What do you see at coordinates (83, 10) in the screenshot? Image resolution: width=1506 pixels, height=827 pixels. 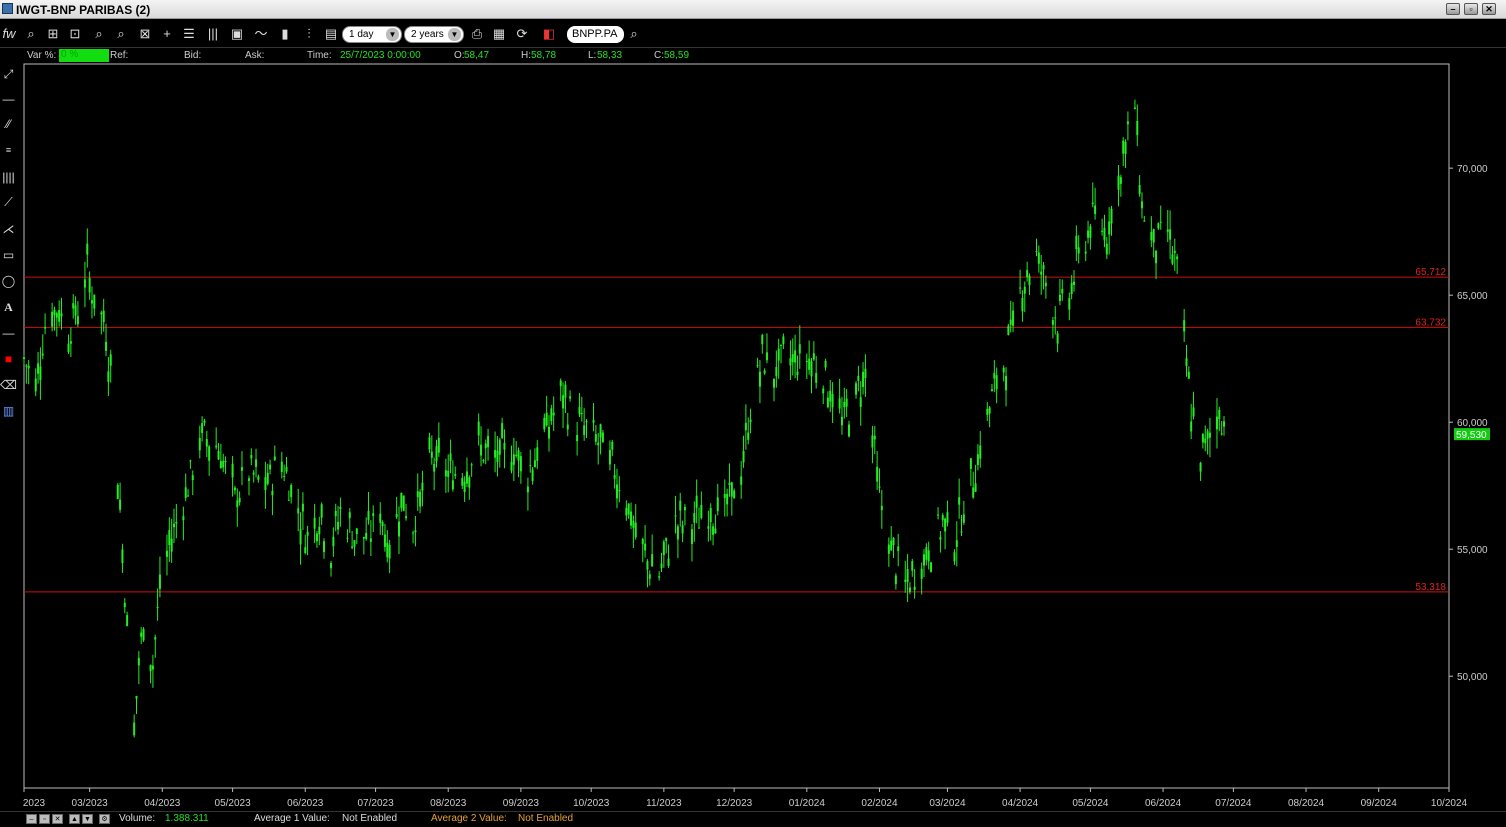 I see `window-title: IWGT-BNP PARIBAS (2)` at bounding box center [83, 10].